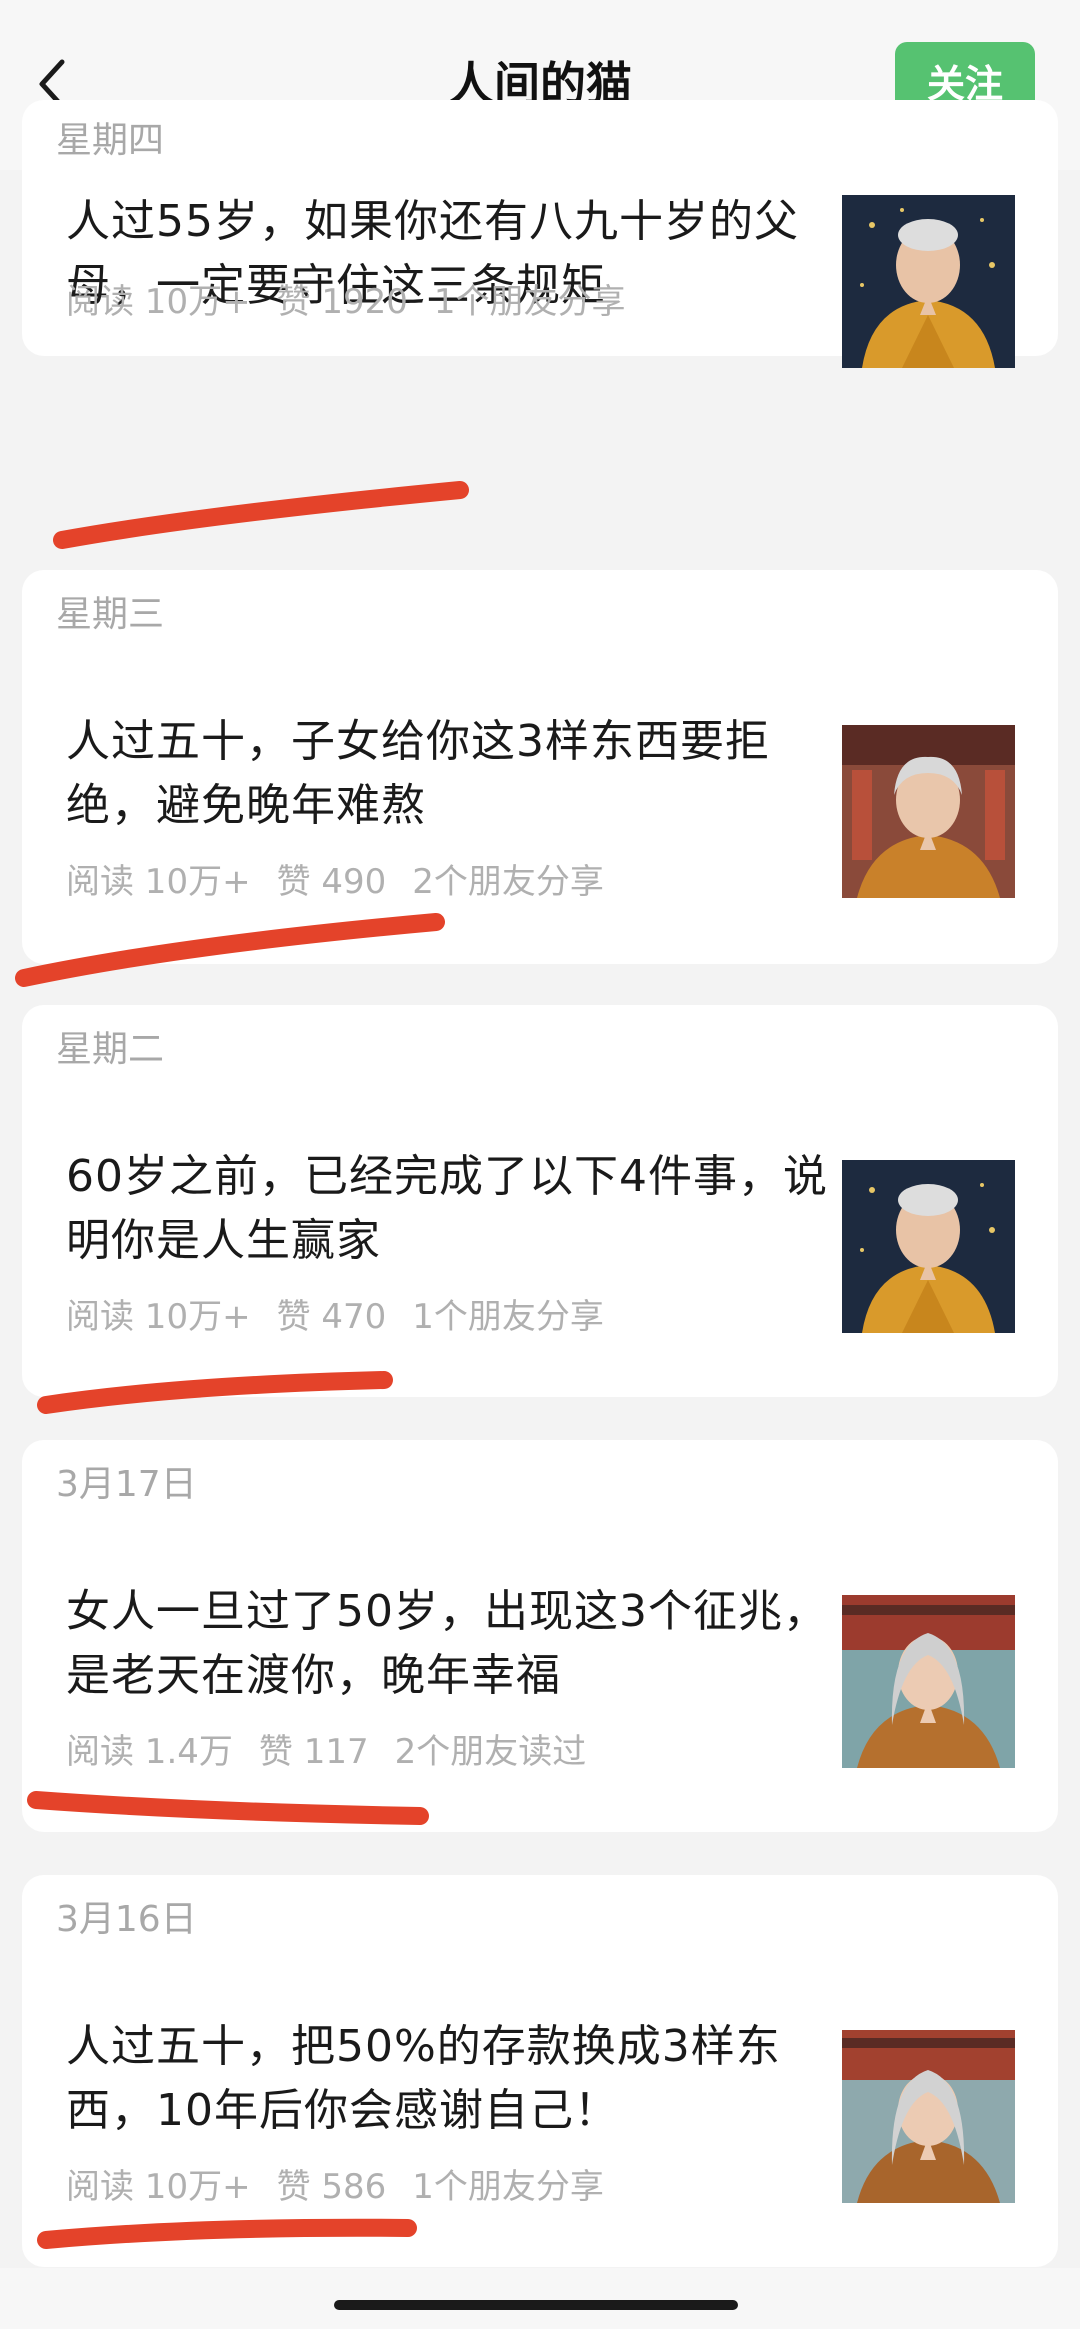 The height and width of the screenshot is (2329, 1080). What do you see at coordinates (261, 515) in the screenshot?
I see `red-underline` at bounding box center [261, 515].